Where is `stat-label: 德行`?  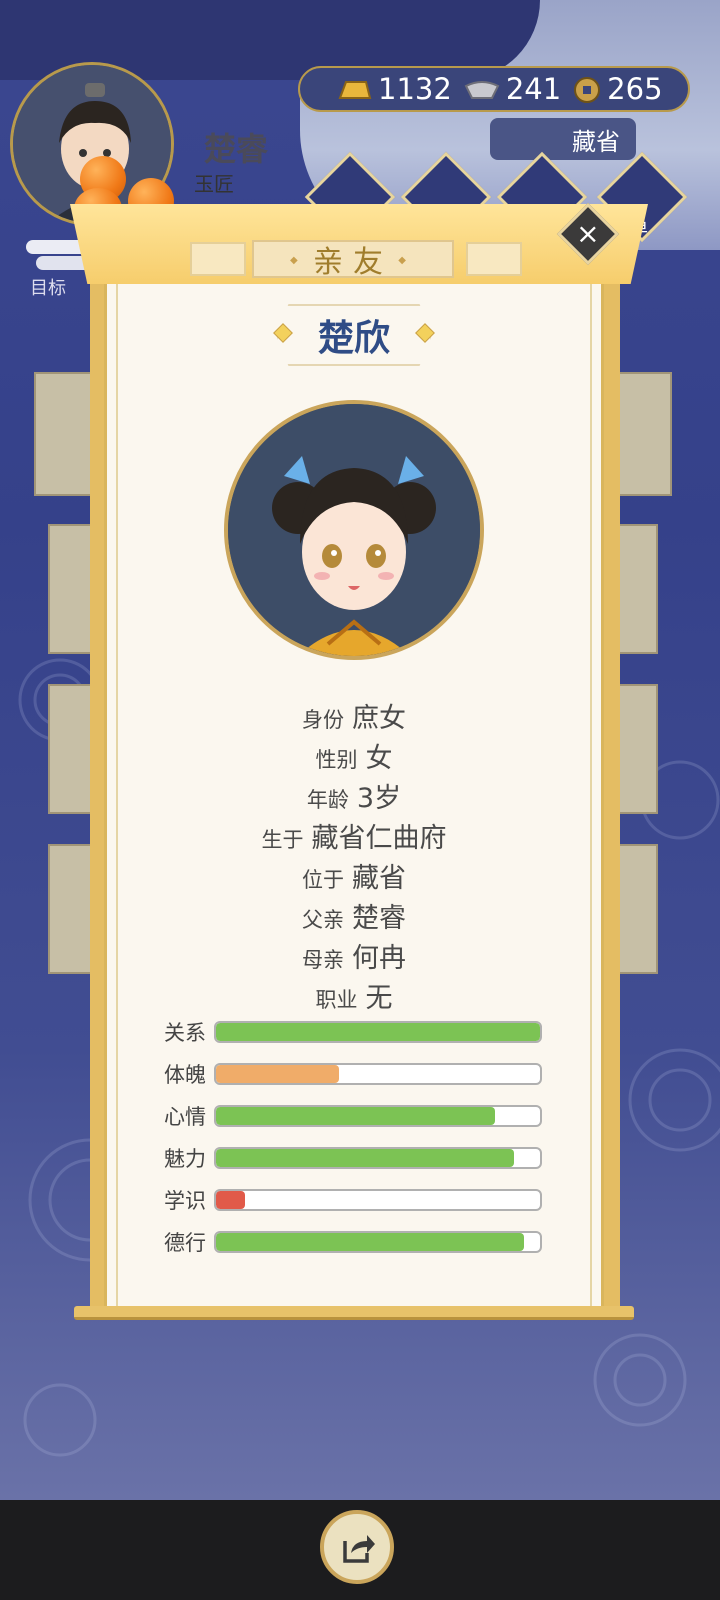
stat-label: 德行 is located at coordinates (185, 1243).